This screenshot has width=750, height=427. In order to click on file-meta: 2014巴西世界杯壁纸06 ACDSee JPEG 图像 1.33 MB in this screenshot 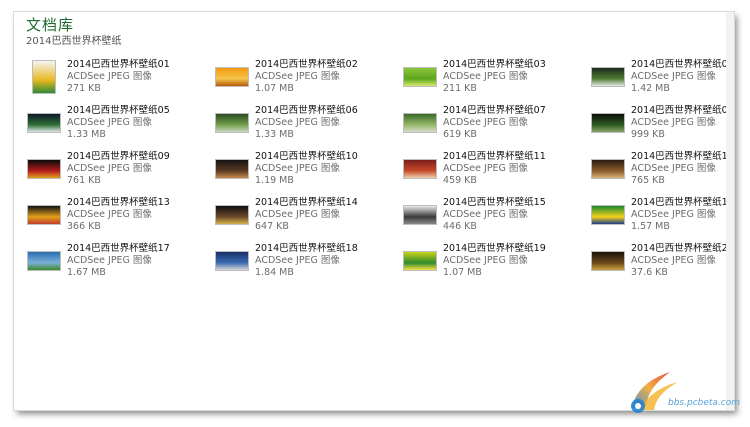, I will do `click(306, 123)`.